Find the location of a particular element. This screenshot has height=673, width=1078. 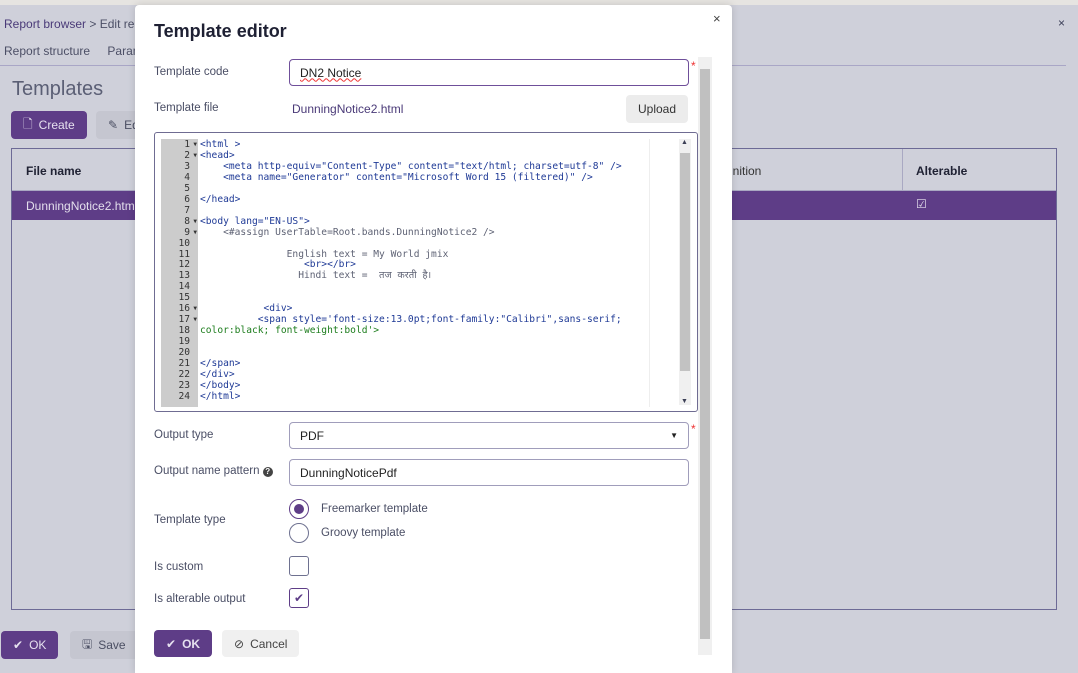

pencil-icon: ✎ is located at coordinates (113, 125).